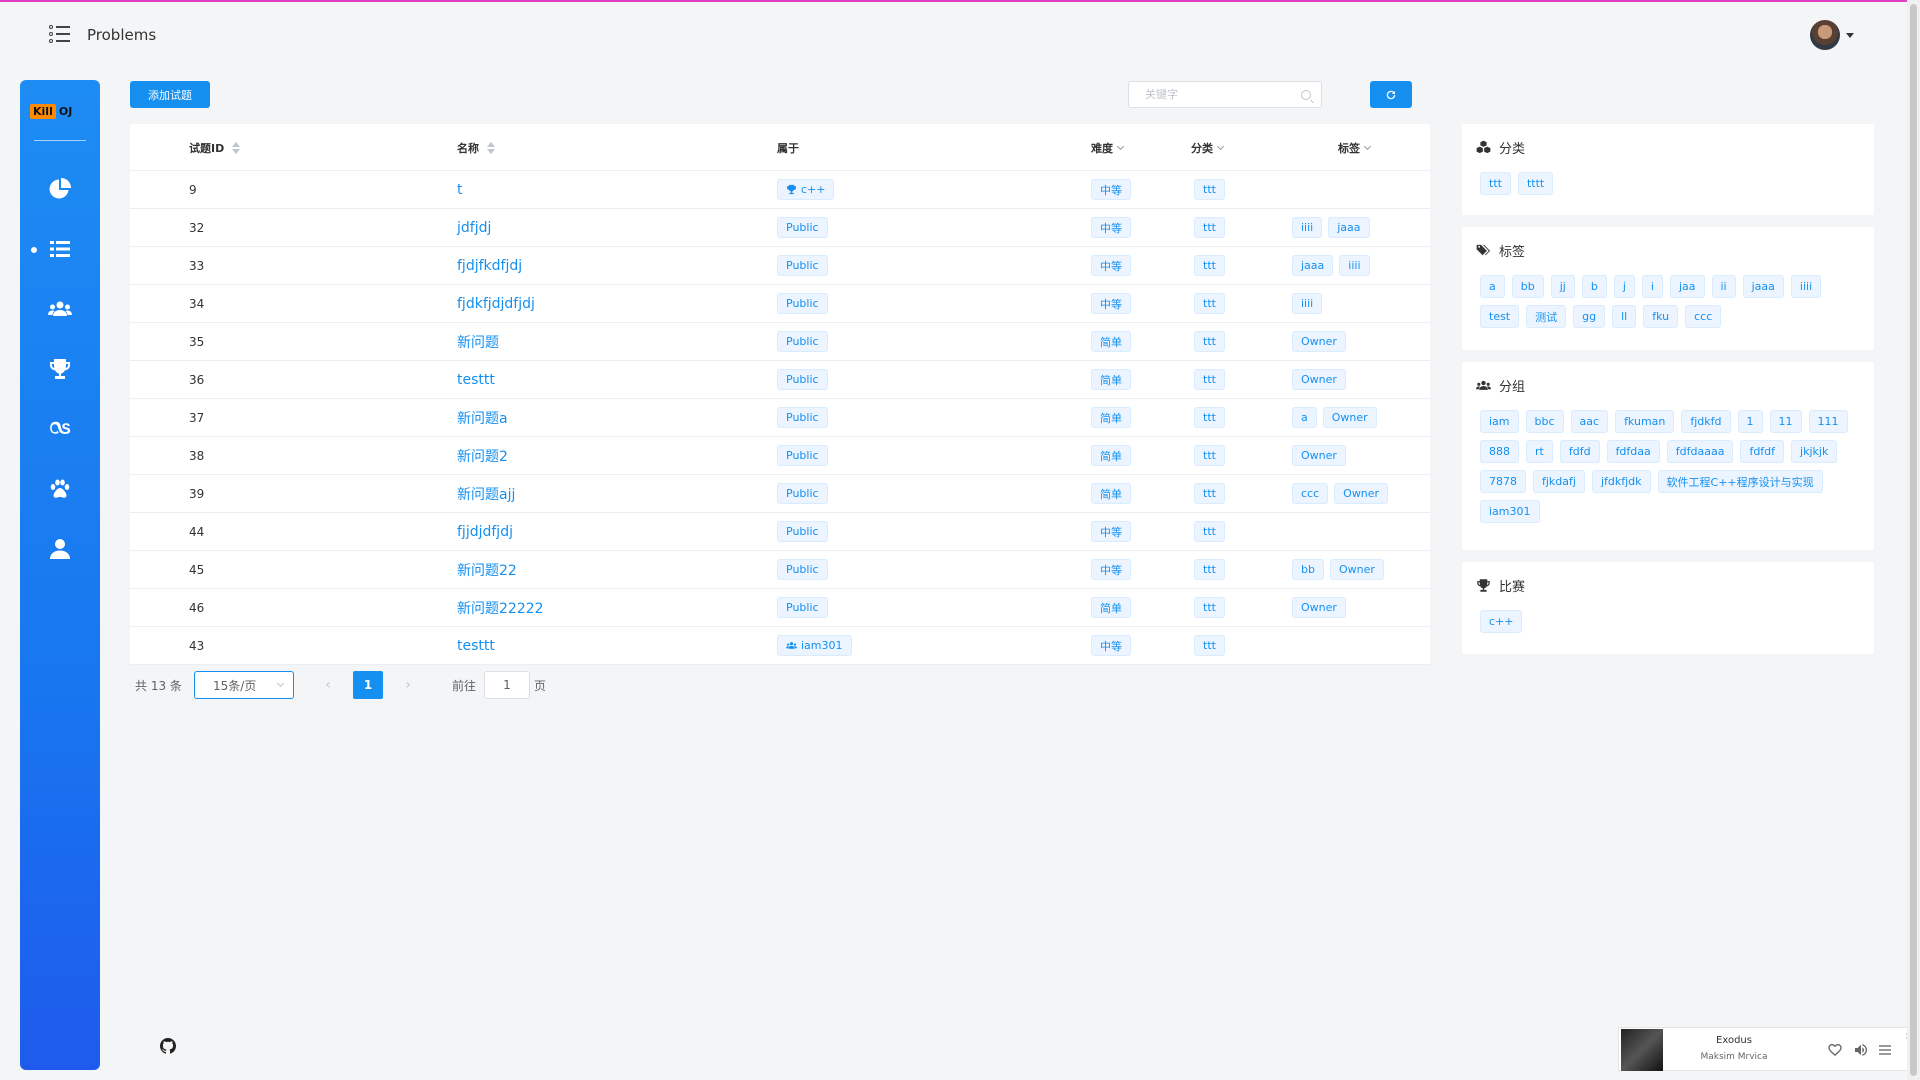  I want to click on nav-problems, so click(60, 249).